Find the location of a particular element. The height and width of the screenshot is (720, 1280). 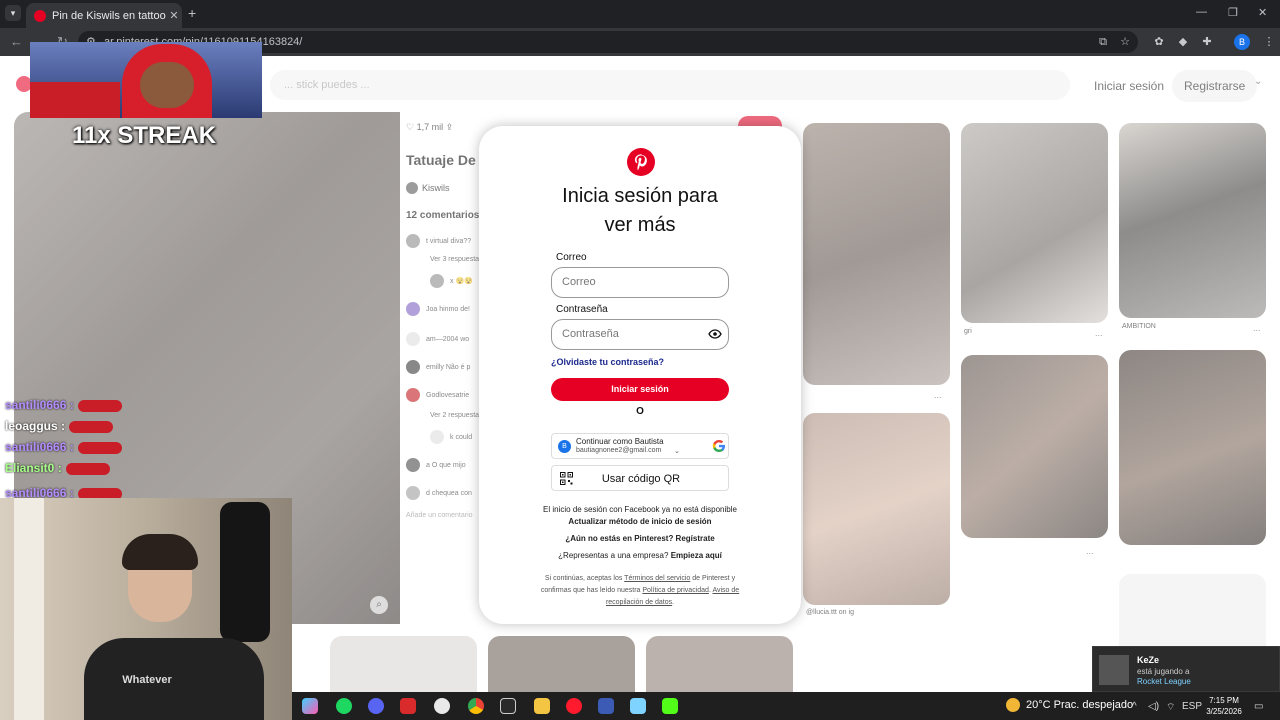

email-field: Correo is located at coordinates (640, 282).